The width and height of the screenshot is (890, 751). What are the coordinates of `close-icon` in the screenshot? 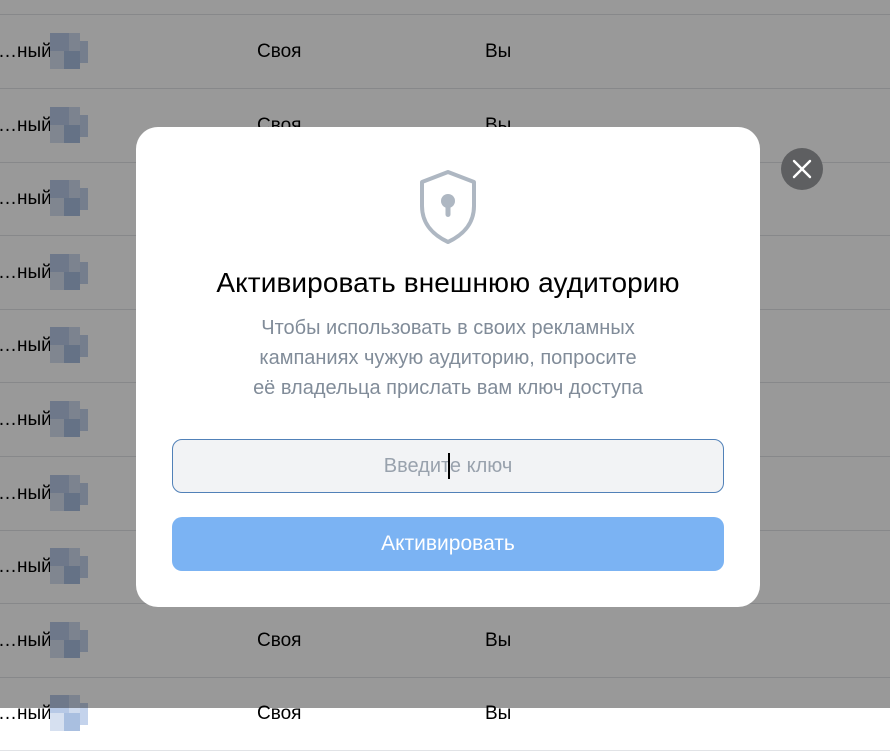 It's located at (802, 169).